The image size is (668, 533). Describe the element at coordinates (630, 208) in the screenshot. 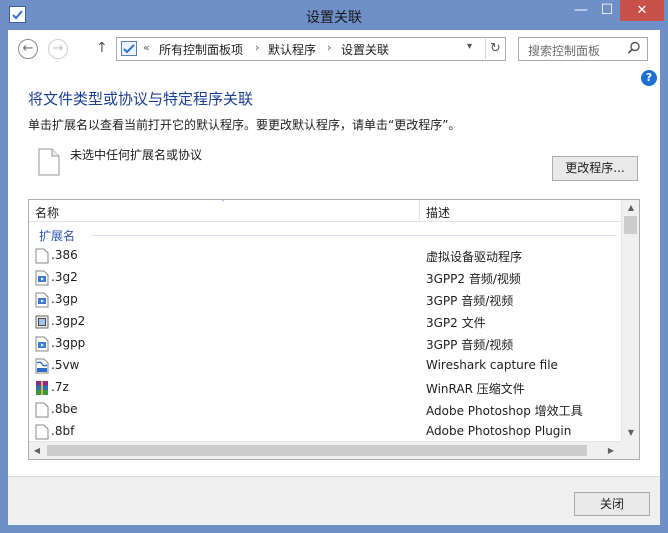

I see `scroll-up-icon: ▲` at that location.